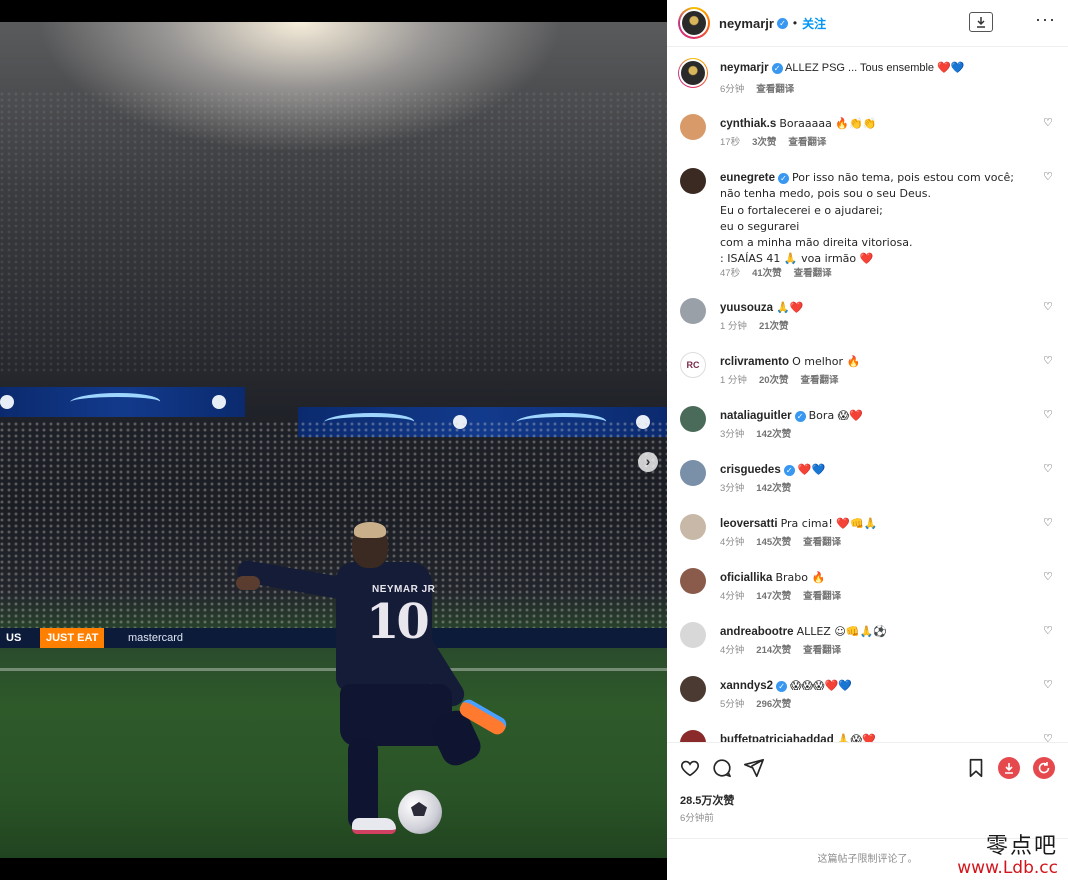 This screenshot has width=1068, height=880. Describe the element at coordinates (903, 177) in the screenshot. I see `comment-text-line: Por isso não tema, pois estou com você;` at that location.